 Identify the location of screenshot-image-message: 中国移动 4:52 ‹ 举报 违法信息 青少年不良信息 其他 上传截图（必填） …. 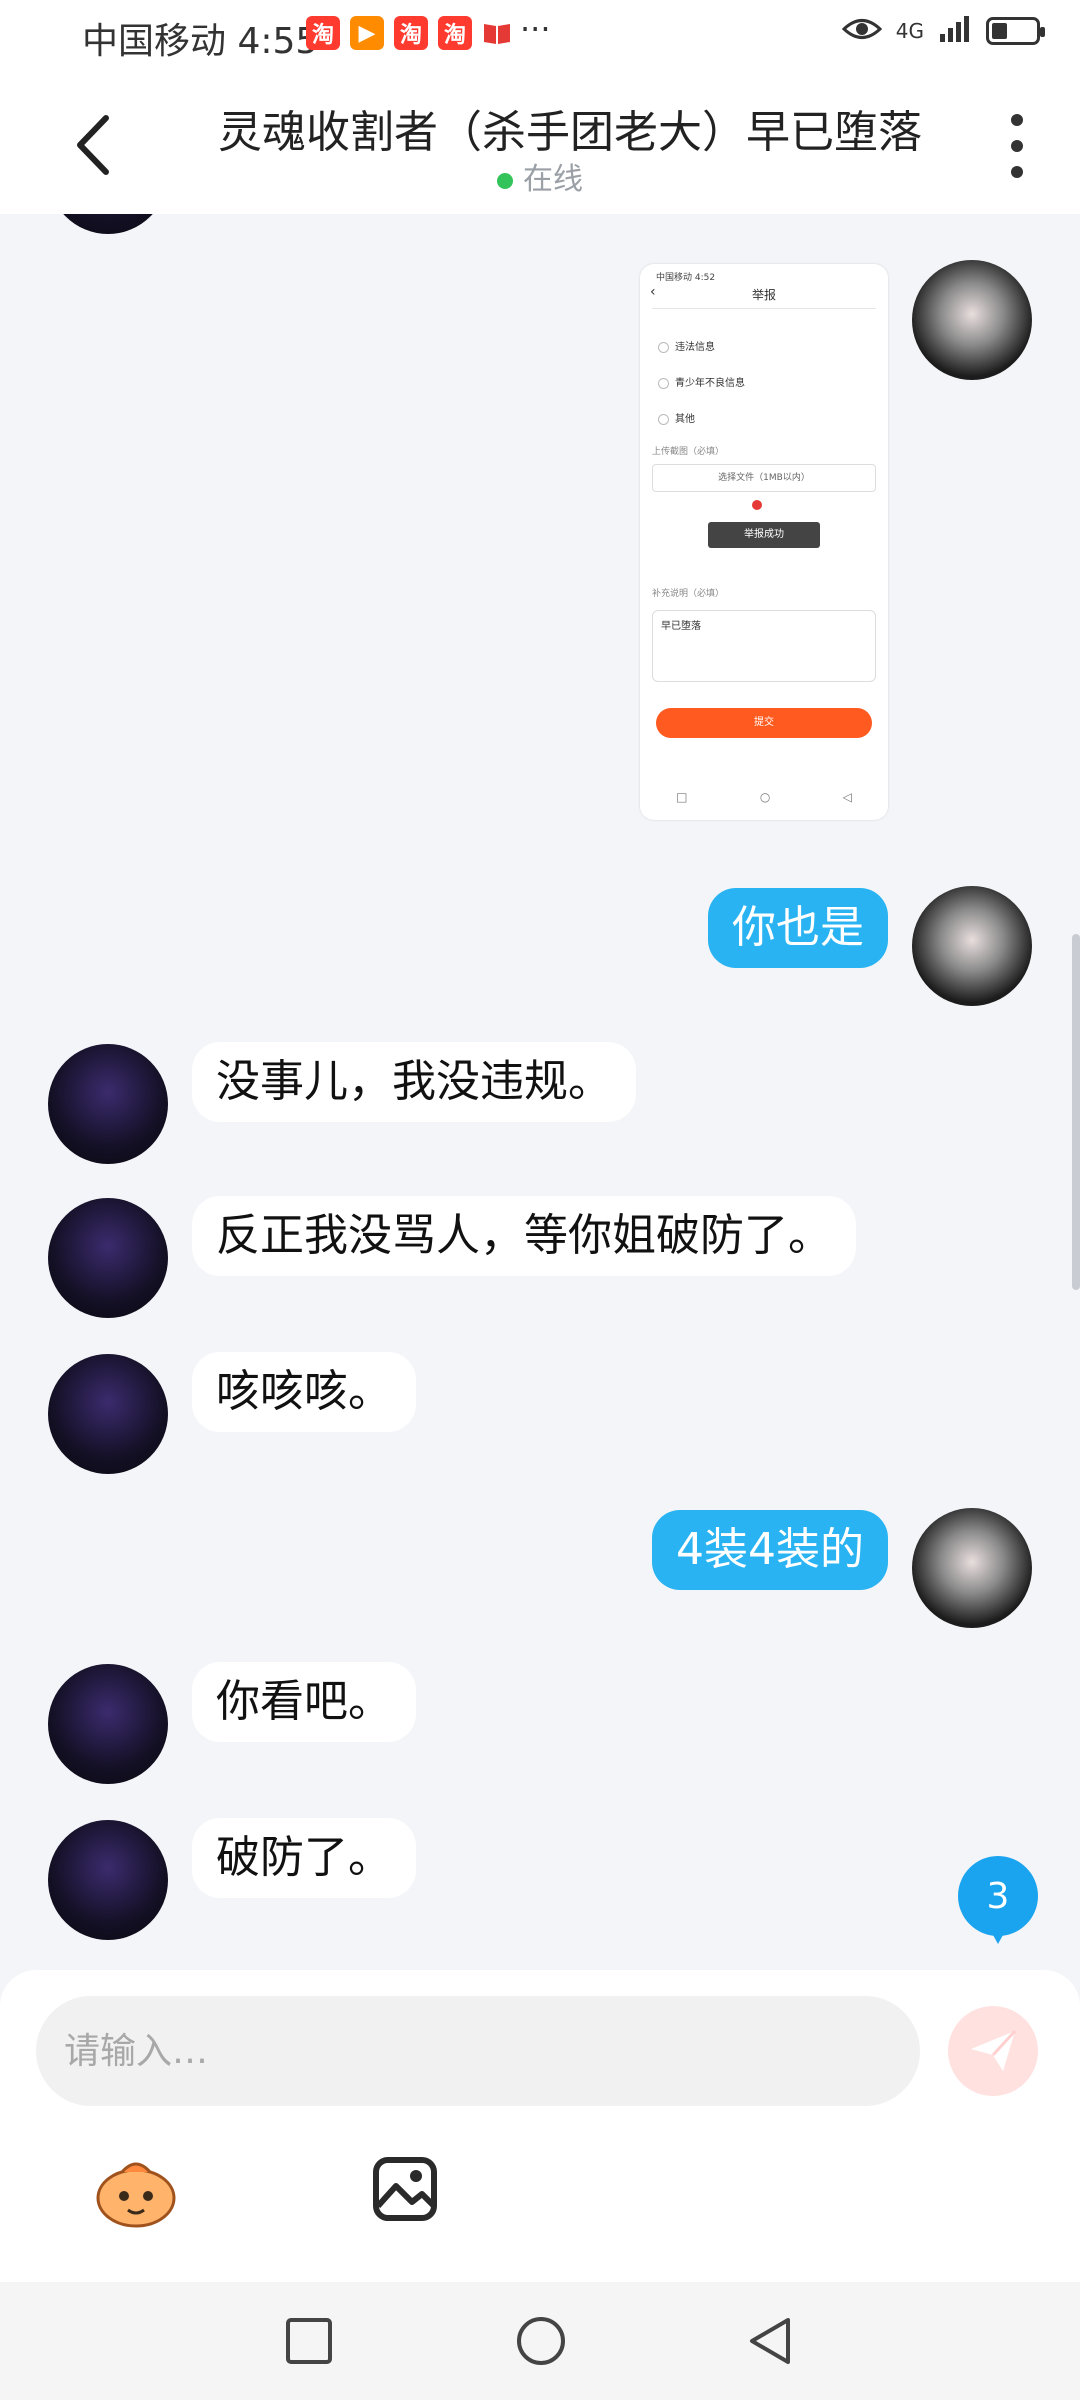
(764, 542).